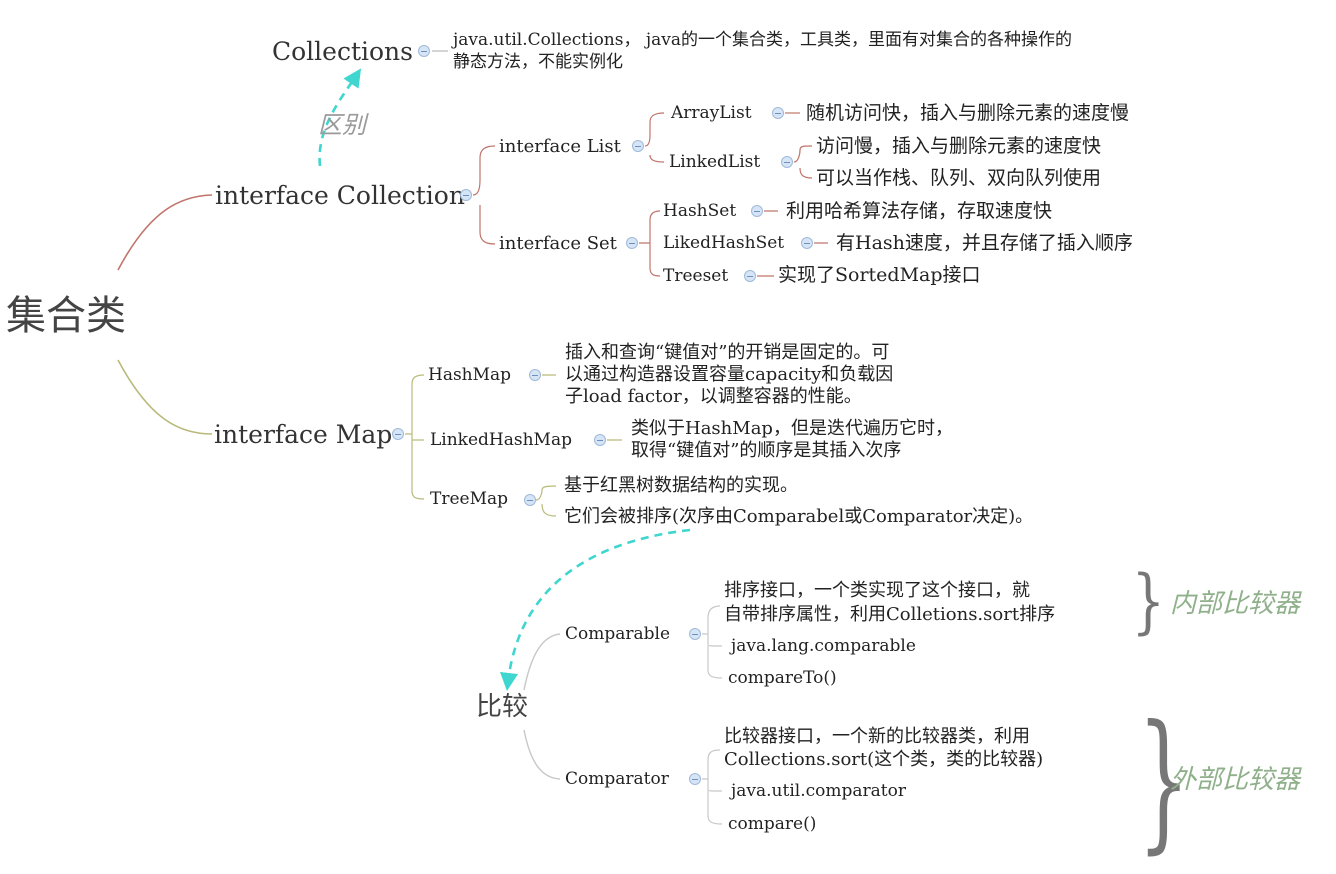  I want to click on hashset-desc: 利用哈希算法存储，存取速度快, so click(919, 211).